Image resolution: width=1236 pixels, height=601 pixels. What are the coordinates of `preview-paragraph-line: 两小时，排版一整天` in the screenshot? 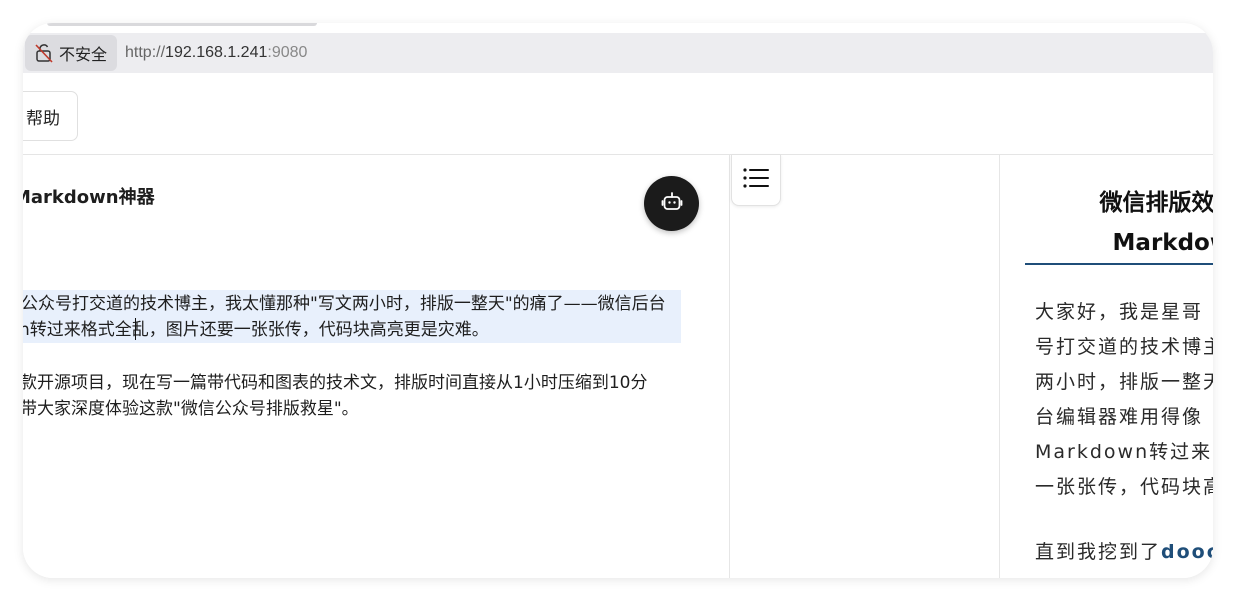 It's located at (1124, 382).